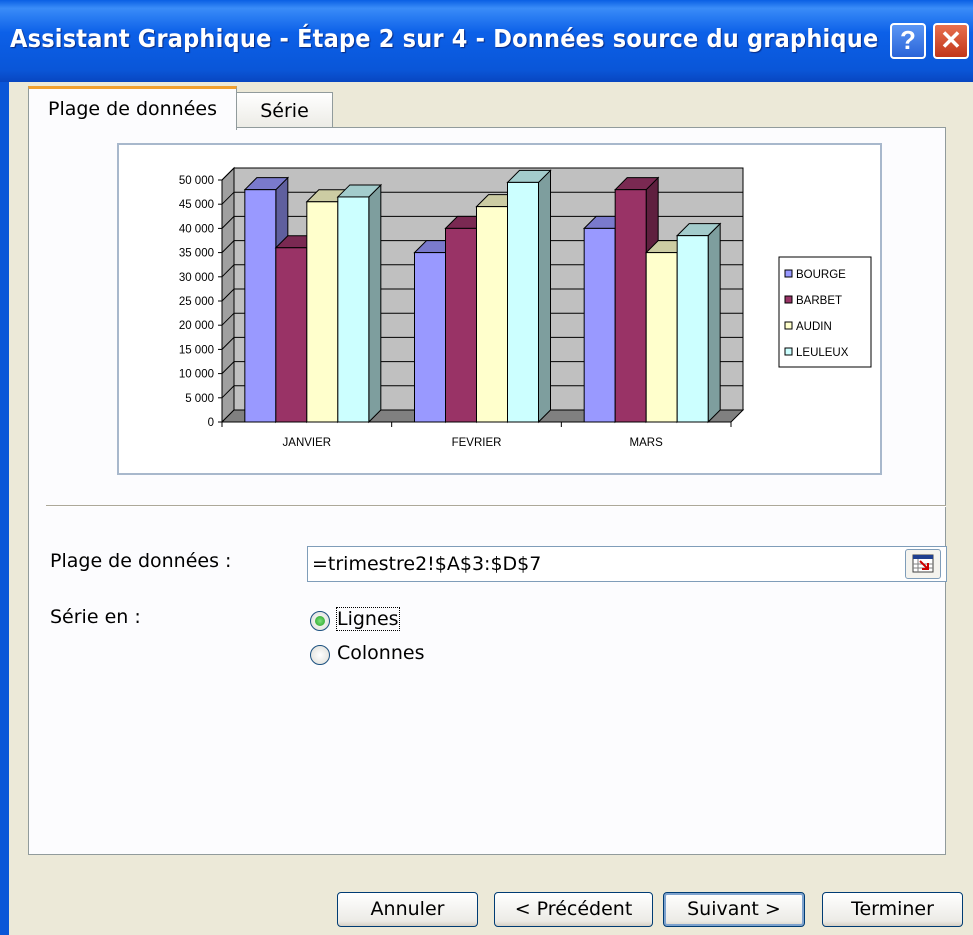 The image size is (973, 935). I want to click on radio-rows, so click(320, 621).